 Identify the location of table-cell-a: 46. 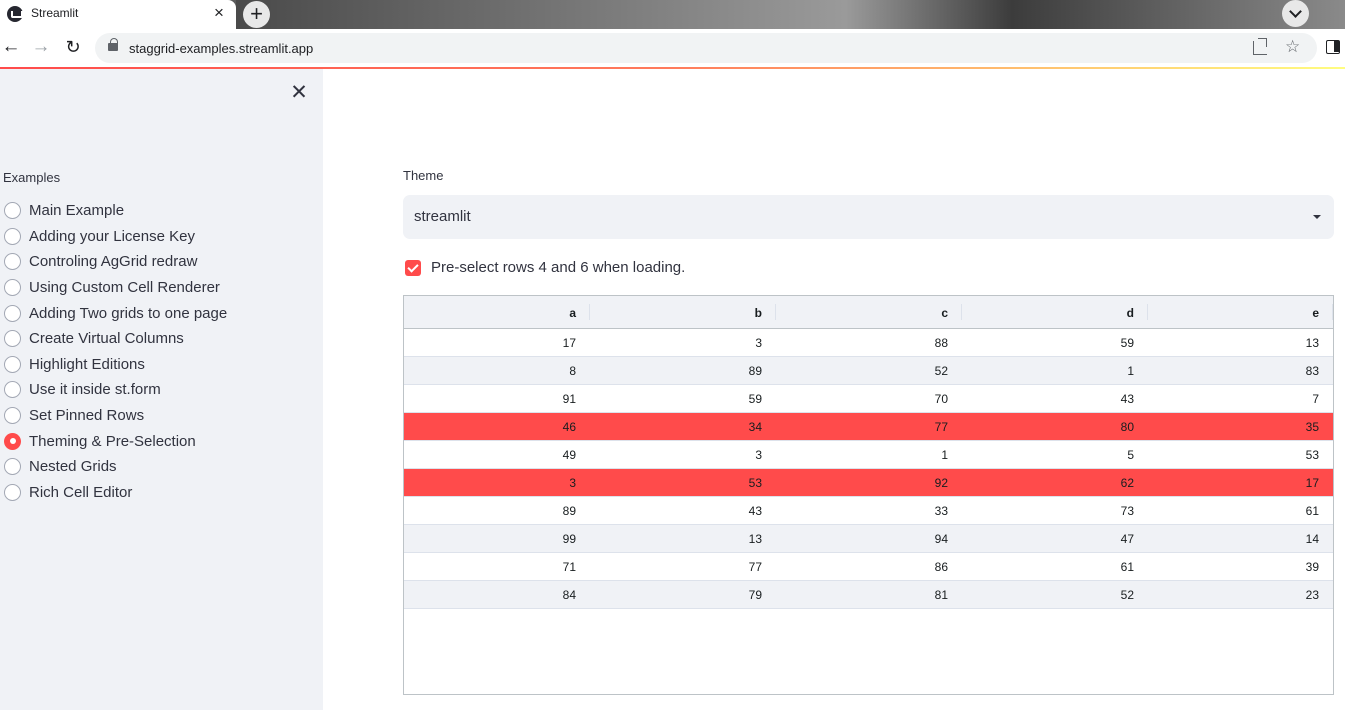
(497, 426).